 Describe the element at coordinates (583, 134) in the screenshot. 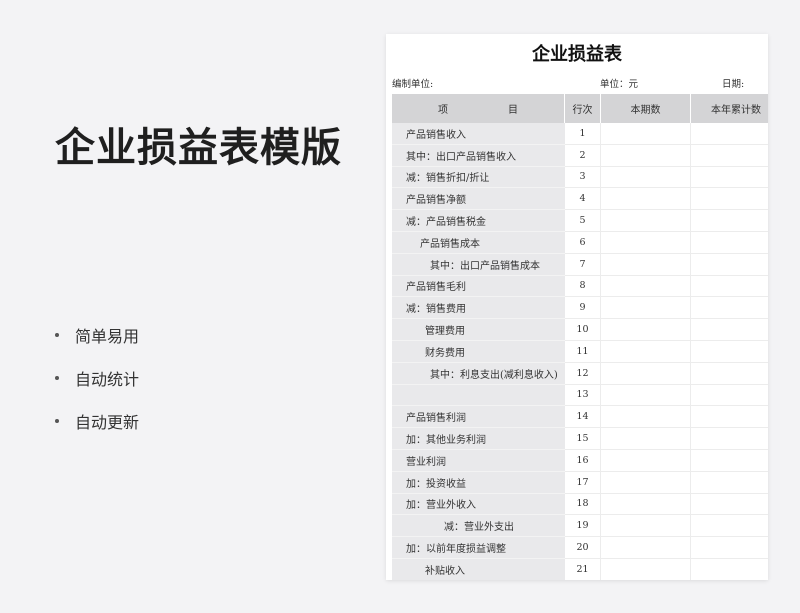

I see `row-line-number: 1` at that location.